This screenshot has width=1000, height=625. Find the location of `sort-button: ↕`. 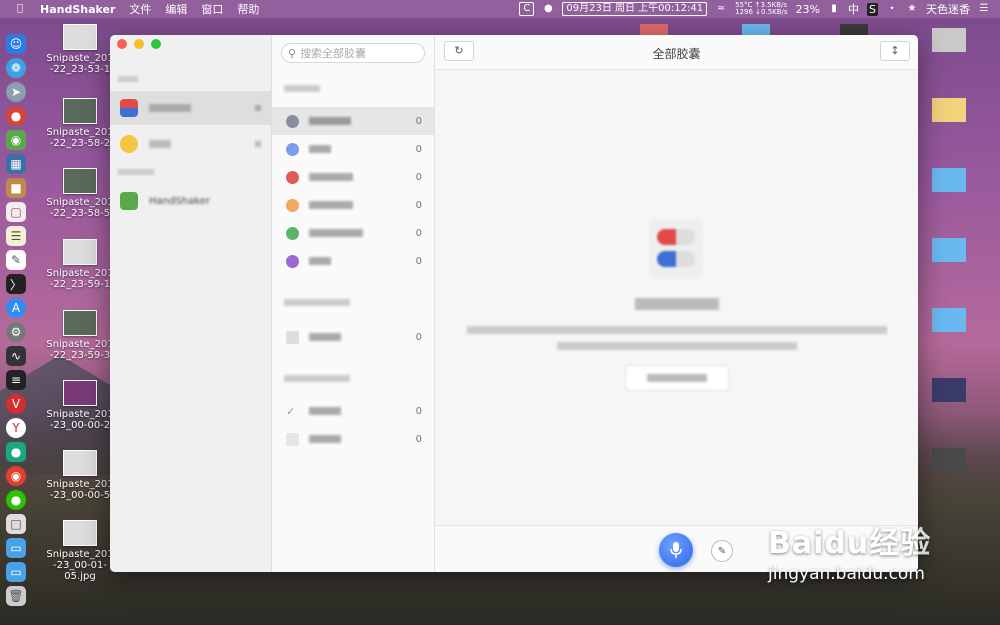

sort-button: ↕ is located at coordinates (895, 51).